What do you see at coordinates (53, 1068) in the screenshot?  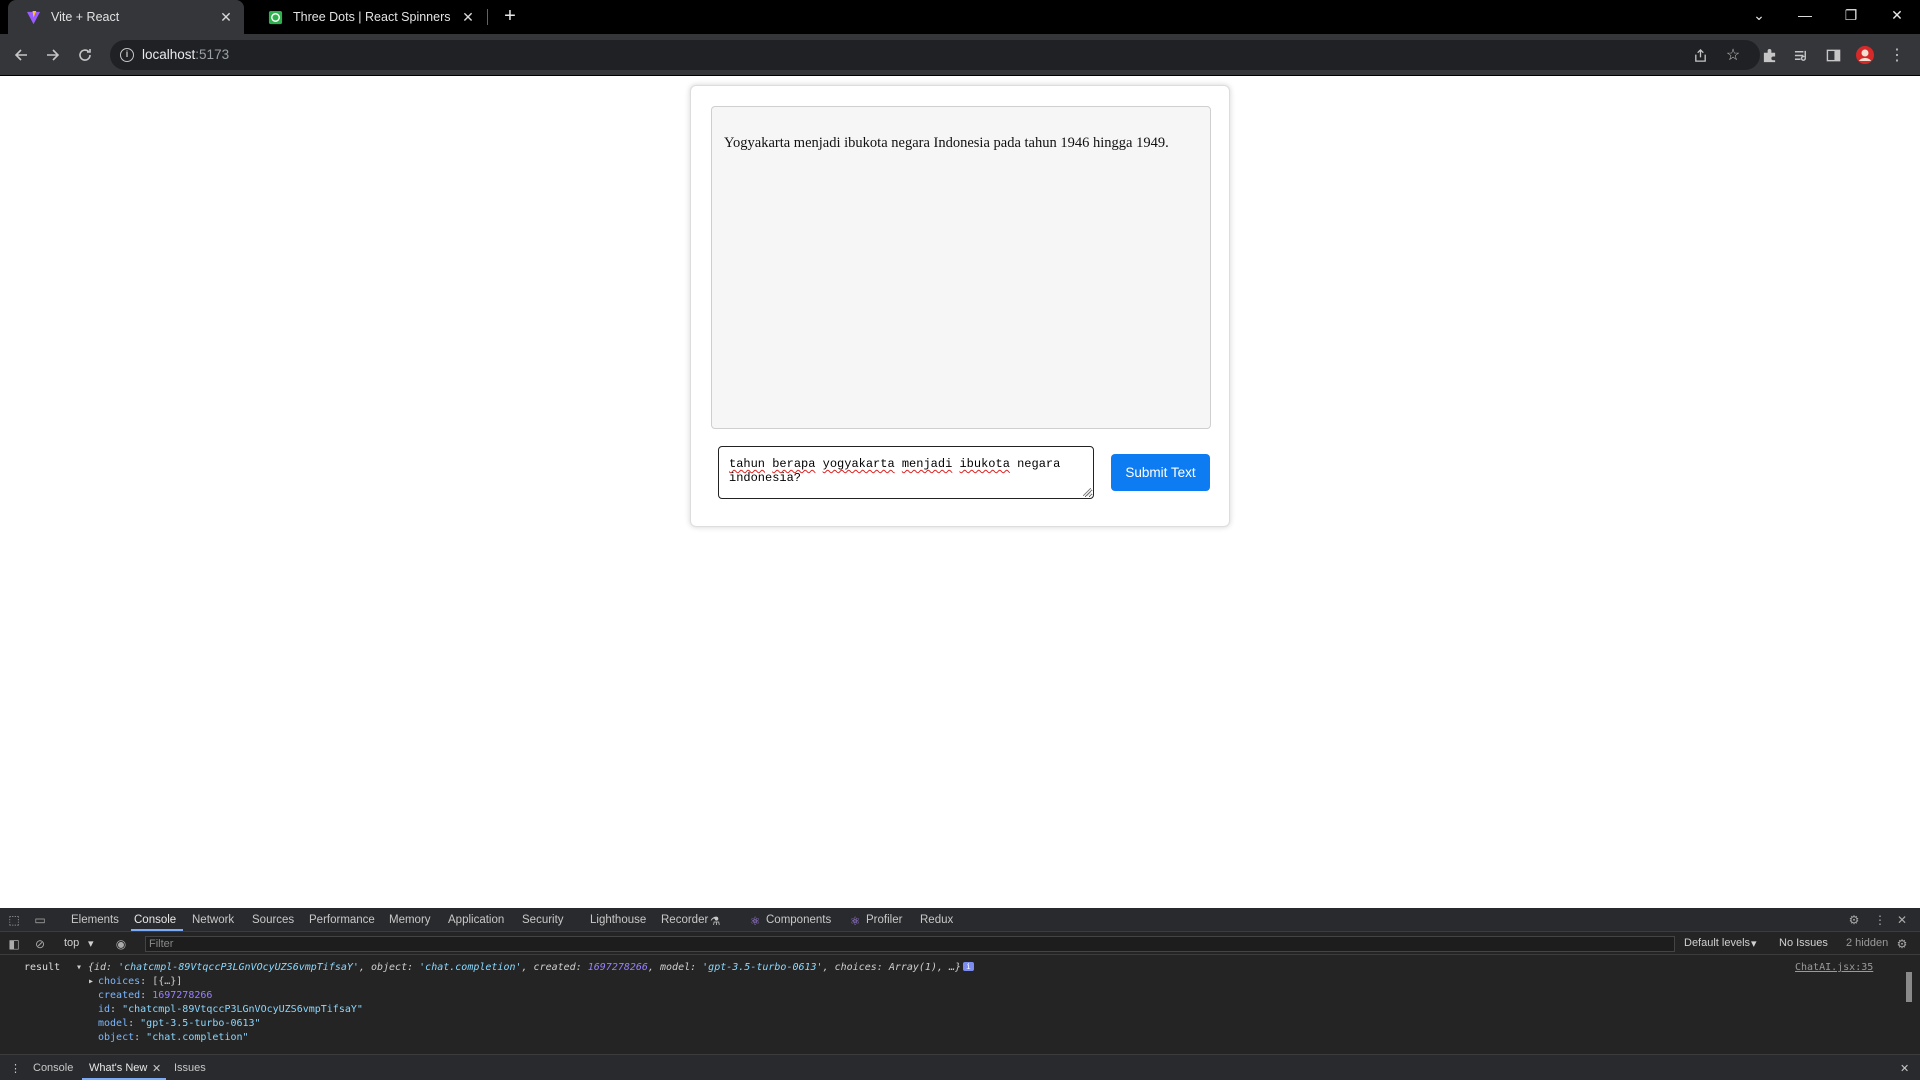 I see `drawer-tab-console: Console` at bounding box center [53, 1068].